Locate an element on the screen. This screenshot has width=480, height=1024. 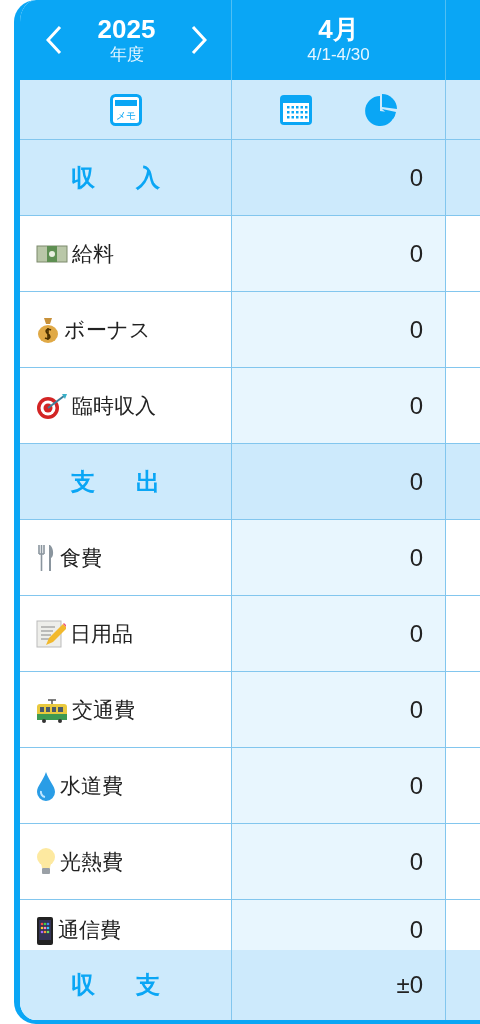
chevron-left-icon is located at coordinates (54, 40).